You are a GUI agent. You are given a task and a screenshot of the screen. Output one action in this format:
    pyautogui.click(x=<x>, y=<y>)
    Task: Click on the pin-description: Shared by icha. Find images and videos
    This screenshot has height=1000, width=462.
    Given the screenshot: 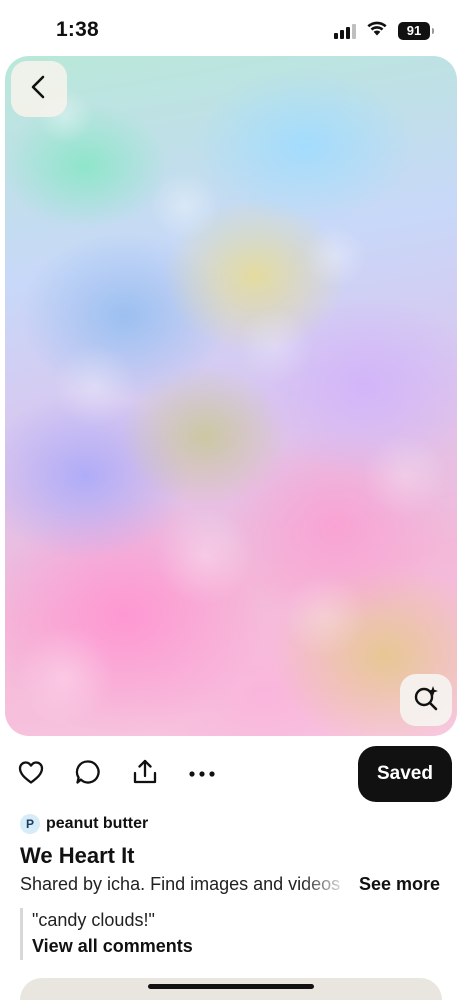 What is the action you would take?
    pyautogui.click(x=180, y=884)
    